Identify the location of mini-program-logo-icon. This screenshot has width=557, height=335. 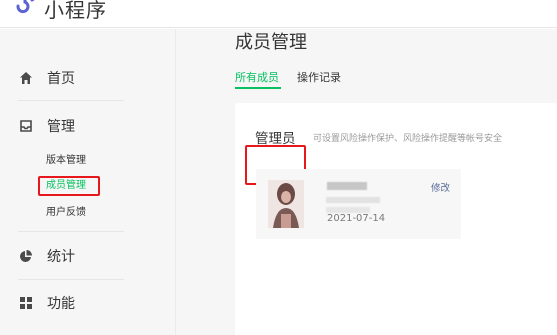
(25, 7).